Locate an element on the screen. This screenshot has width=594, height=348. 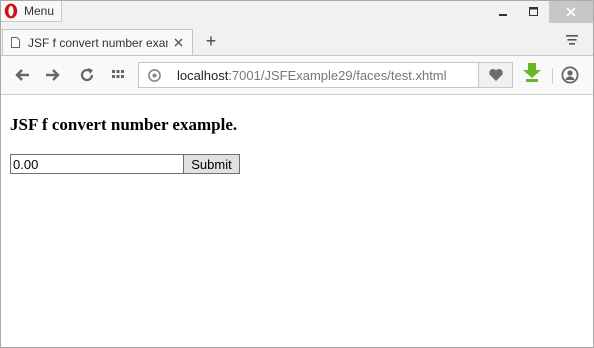
arrow-right-icon is located at coordinates (53, 75).